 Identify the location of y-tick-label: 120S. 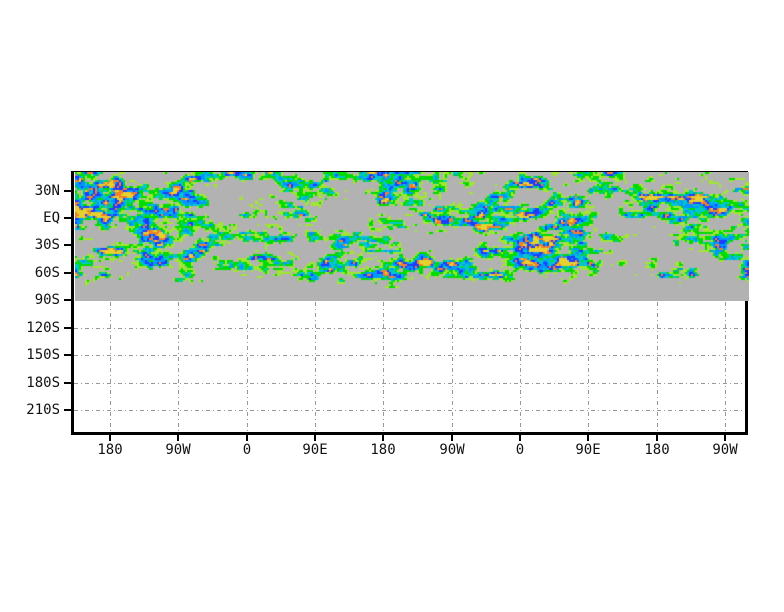
(43, 328).